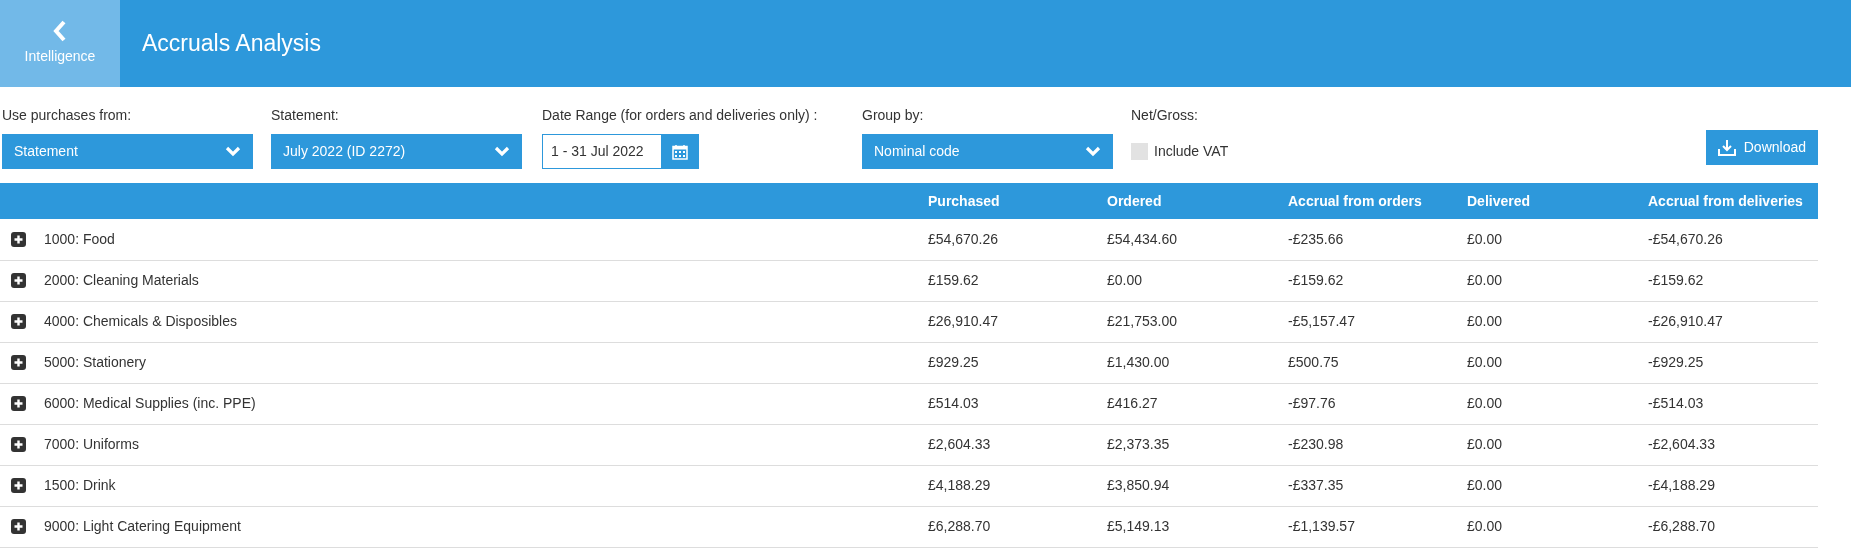  I want to click on column-header: Accrual from deliveries, so click(1725, 200).